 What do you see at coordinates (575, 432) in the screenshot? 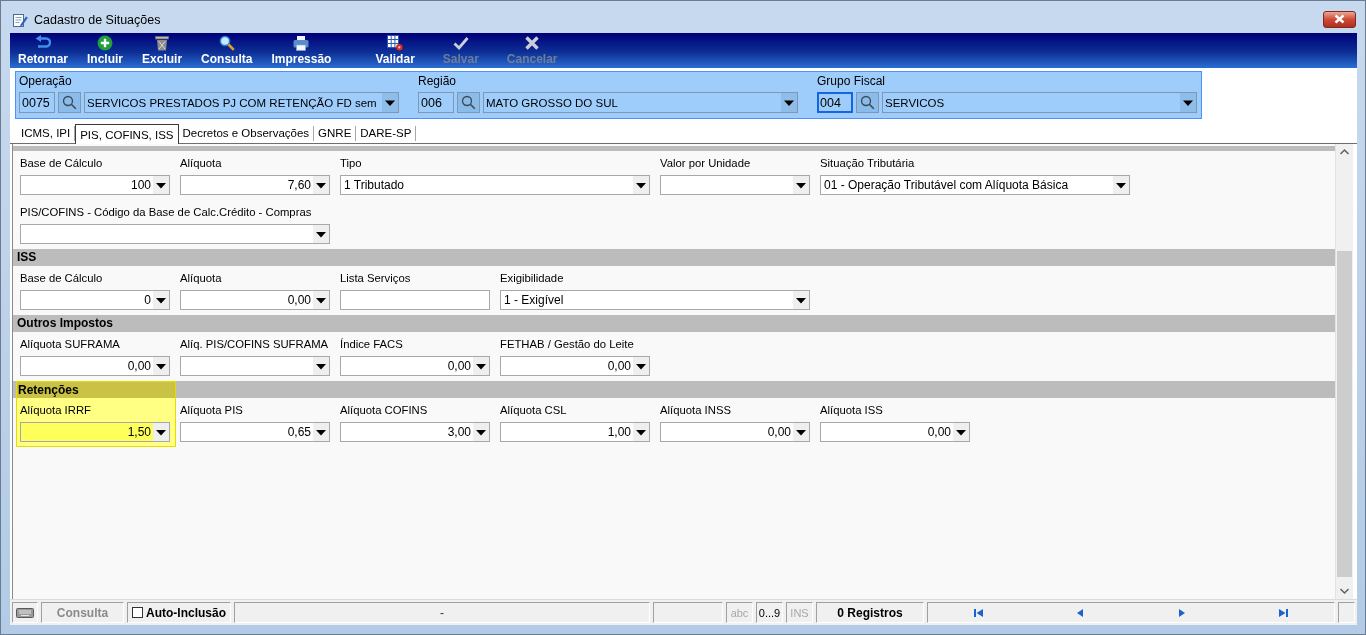
I see `dropdown: 1,00` at bounding box center [575, 432].